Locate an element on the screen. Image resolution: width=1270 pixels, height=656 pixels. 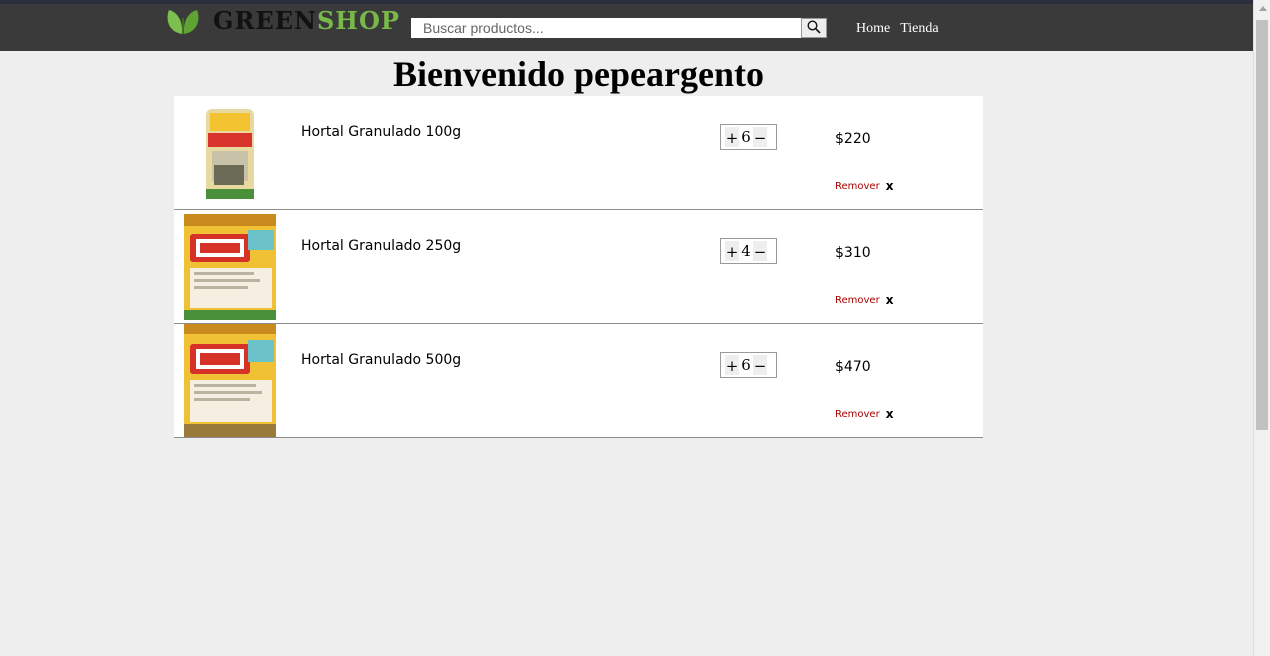
product-price: $310 is located at coordinates (853, 253).